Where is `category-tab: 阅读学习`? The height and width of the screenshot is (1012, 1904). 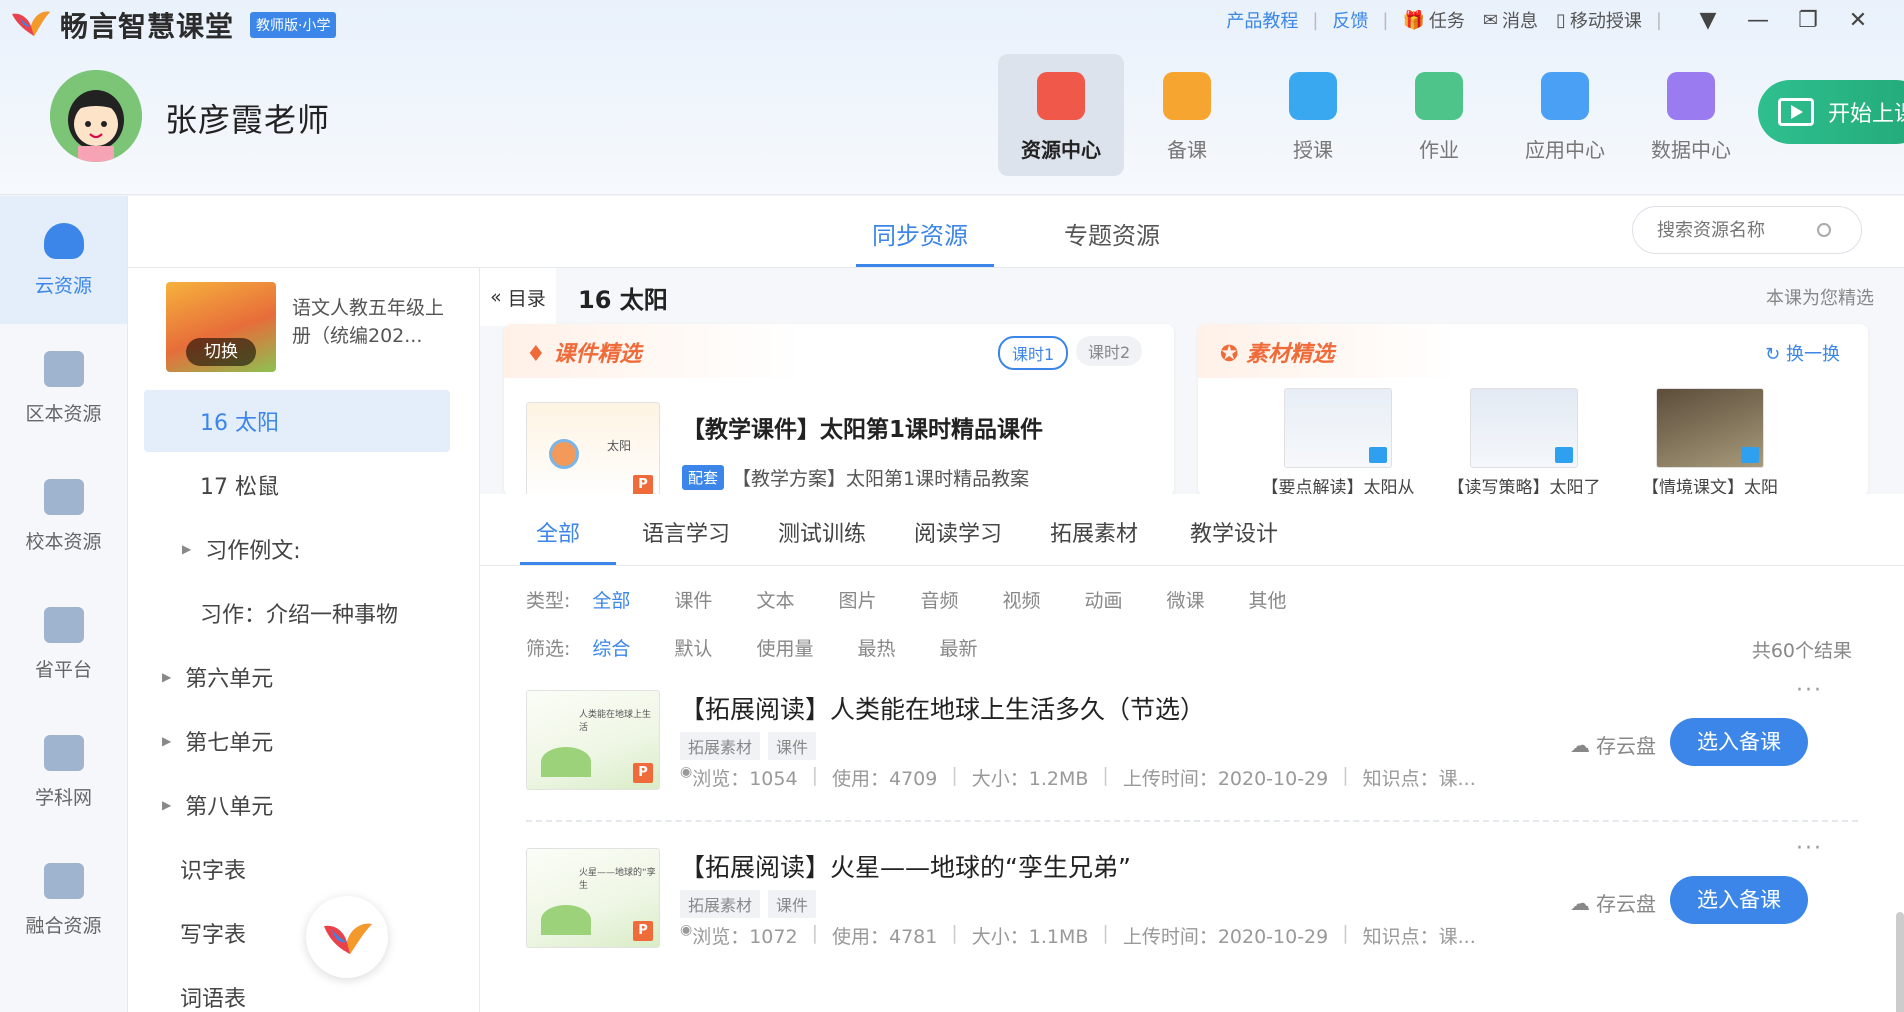 category-tab: 阅读学习 is located at coordinates (958, 532).